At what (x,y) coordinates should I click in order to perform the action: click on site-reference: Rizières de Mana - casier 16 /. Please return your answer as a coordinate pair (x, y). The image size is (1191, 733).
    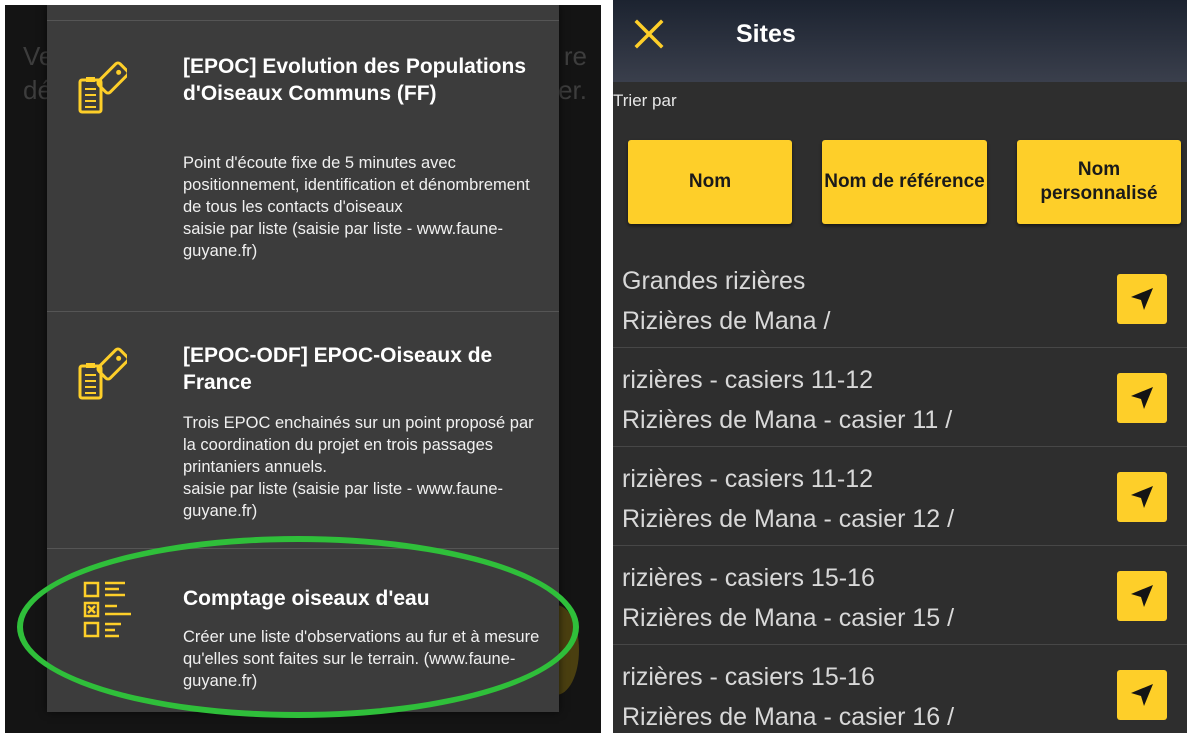
    Looking at the image, I should click on (788, 717).